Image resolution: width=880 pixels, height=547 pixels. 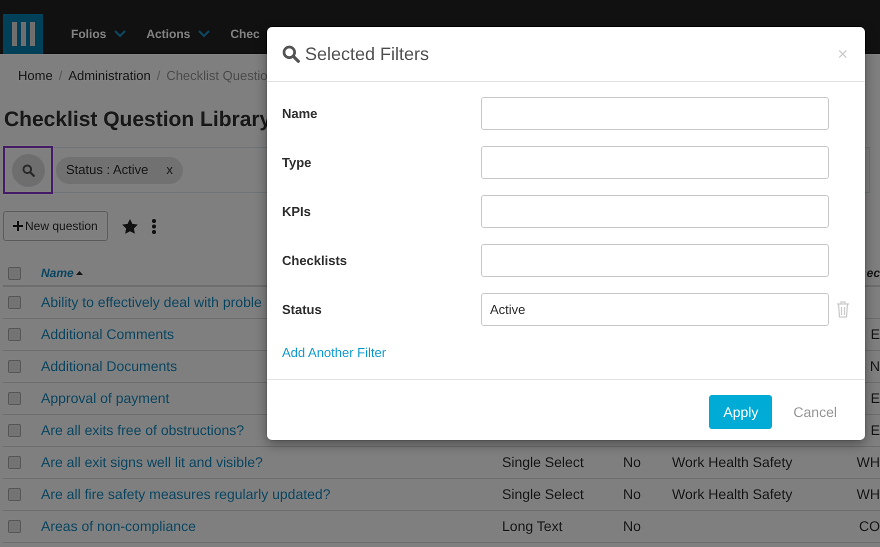 What do you see at coordinates (118, 526) in the screenshot?
I see `question-link: Areas of non-compliance` at bounding box center [118, 526].